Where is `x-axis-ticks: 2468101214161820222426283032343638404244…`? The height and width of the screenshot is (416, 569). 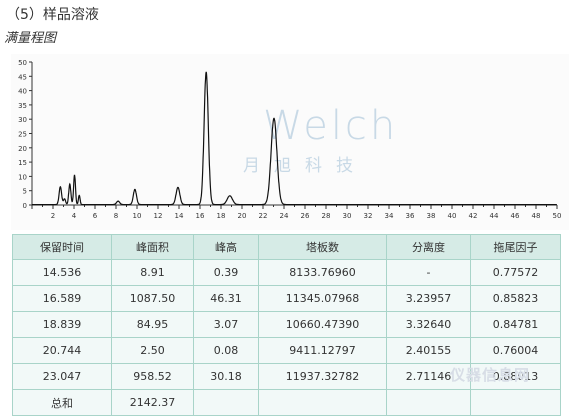
x-axis-ticks: 2468101214161820222426283032343638404244… is located at coordinates (296, 212).